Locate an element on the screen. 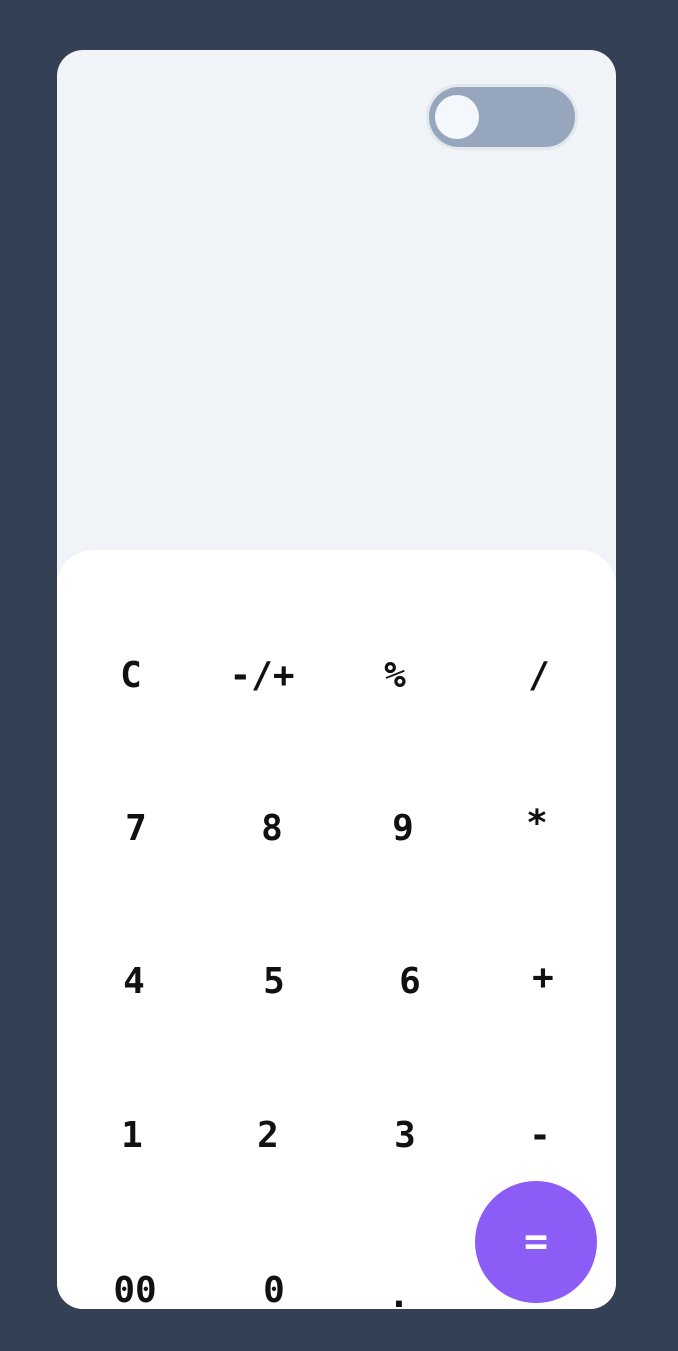 This screenshot has height=1351, width=678. nine-button: 9 is located at coordinates (403, 828).